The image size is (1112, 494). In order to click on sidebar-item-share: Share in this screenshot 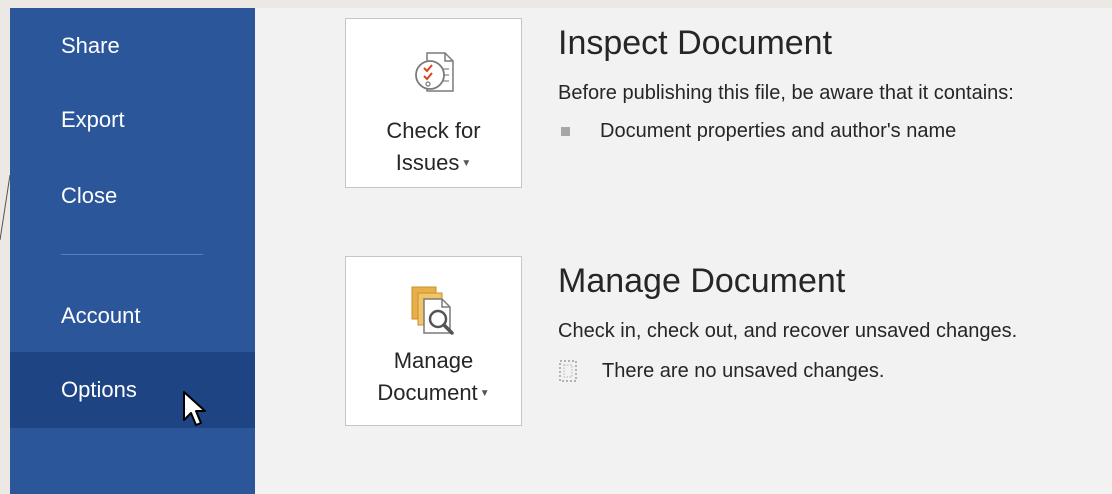, I will do `click(132, 46)`.